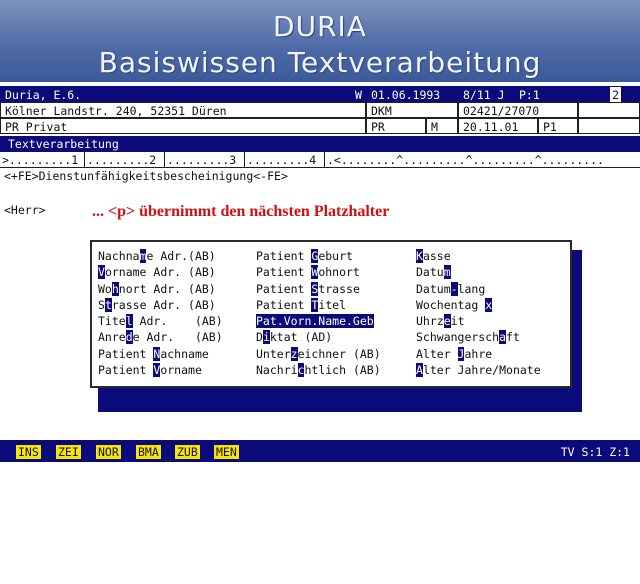  What do you see at coordinates (478, 256) in the screenshot?
I see `placeholder-item: Kasse` at bounding box center [478, 256].